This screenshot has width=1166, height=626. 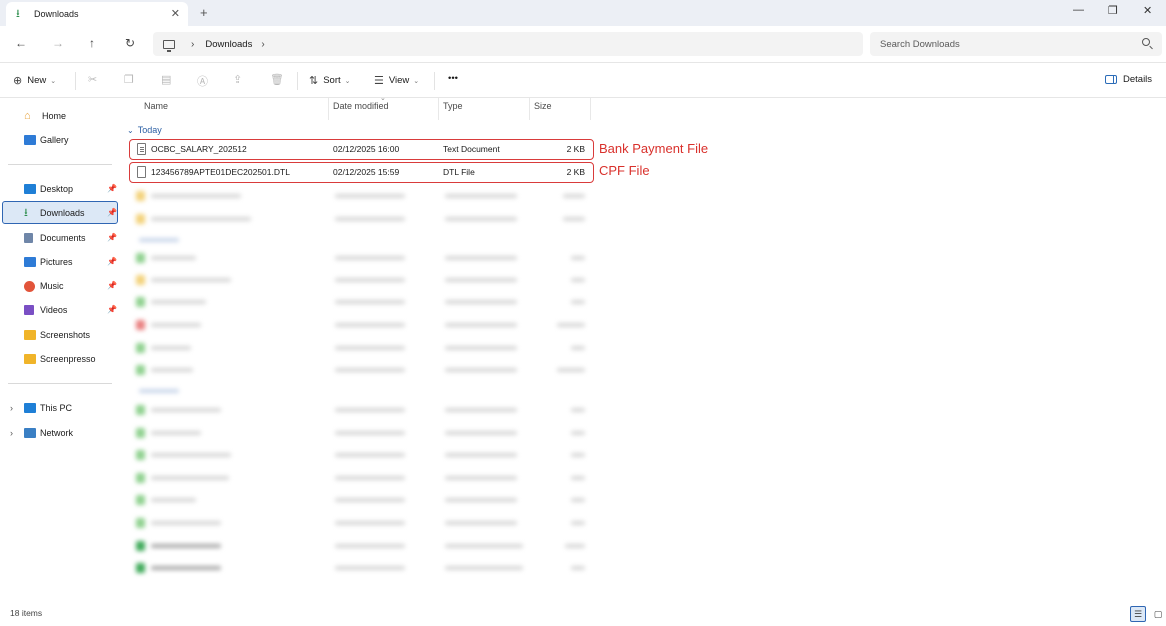 What do you see at coordinates (56, 262) in the screenshot?
I see `sidebar-item-label: Pictures` at bounding box center [56, 262].